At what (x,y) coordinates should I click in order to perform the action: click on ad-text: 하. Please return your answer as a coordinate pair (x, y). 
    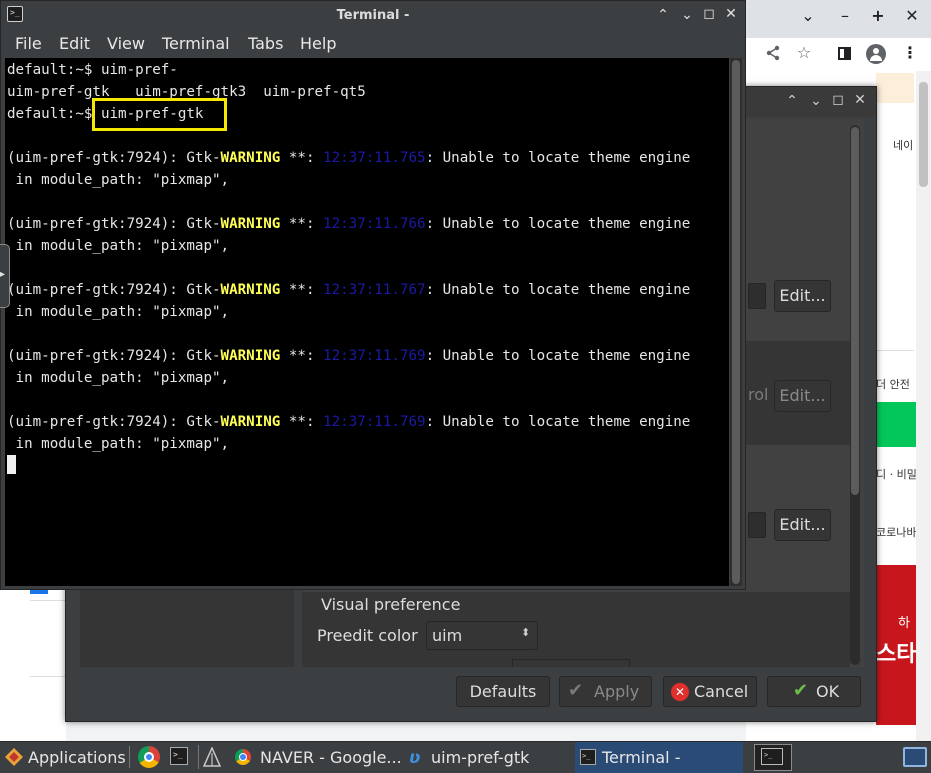
    Looking at the image, I should click on (904, 623).